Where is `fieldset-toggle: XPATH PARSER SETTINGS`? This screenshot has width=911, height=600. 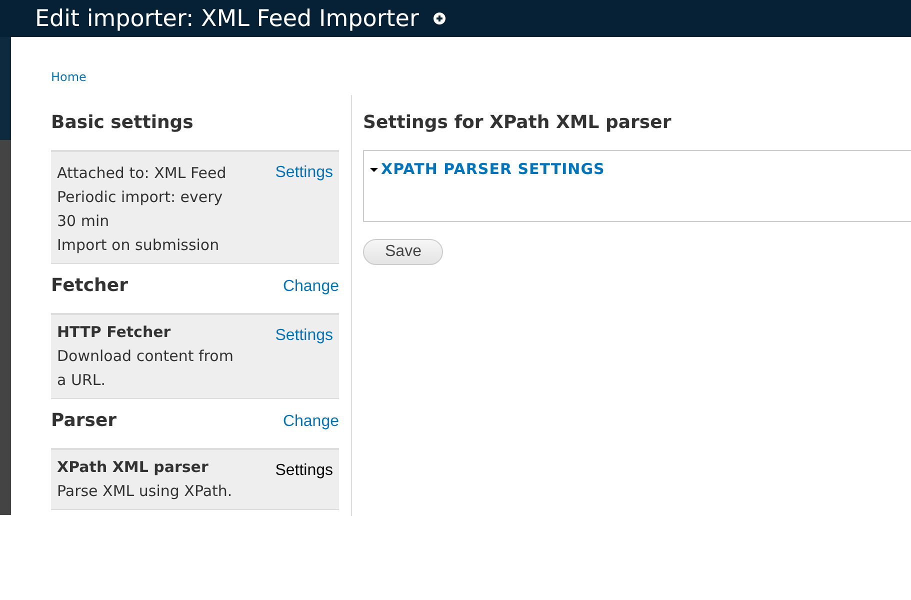 fieldset-toggle: XPATH PARSER SETTINGS is located at coordinates (487, 169).